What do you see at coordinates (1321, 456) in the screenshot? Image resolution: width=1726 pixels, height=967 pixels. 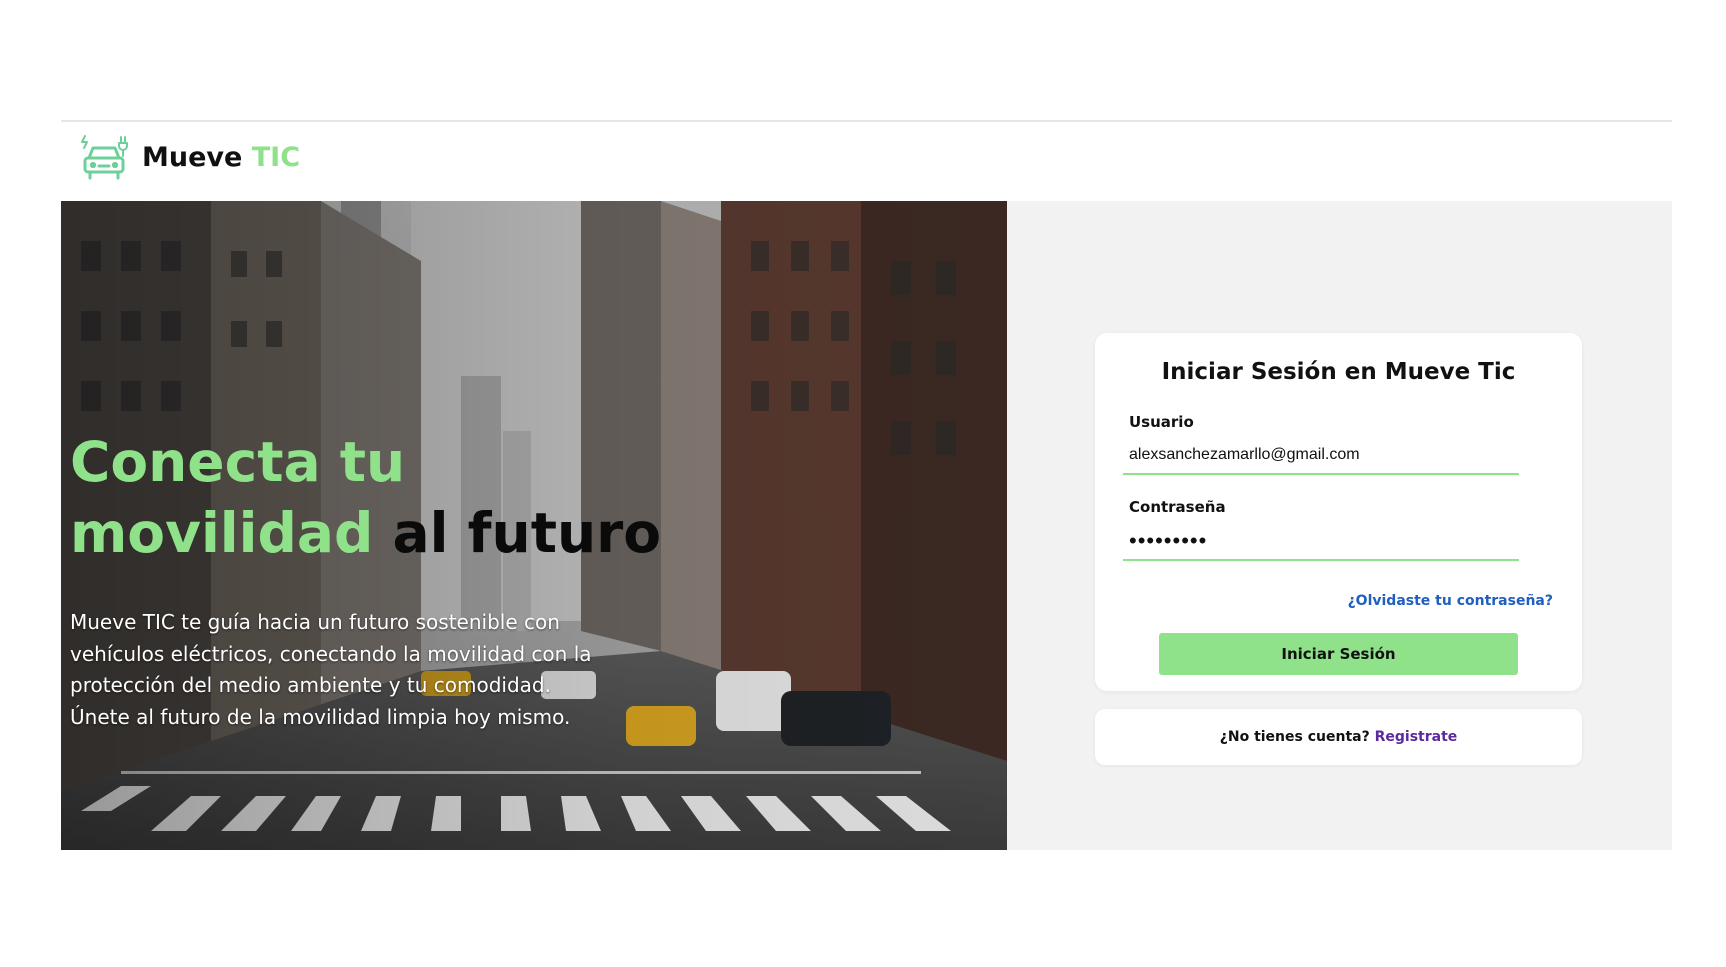 I see `username-input` at bounding box center [1321, 456].